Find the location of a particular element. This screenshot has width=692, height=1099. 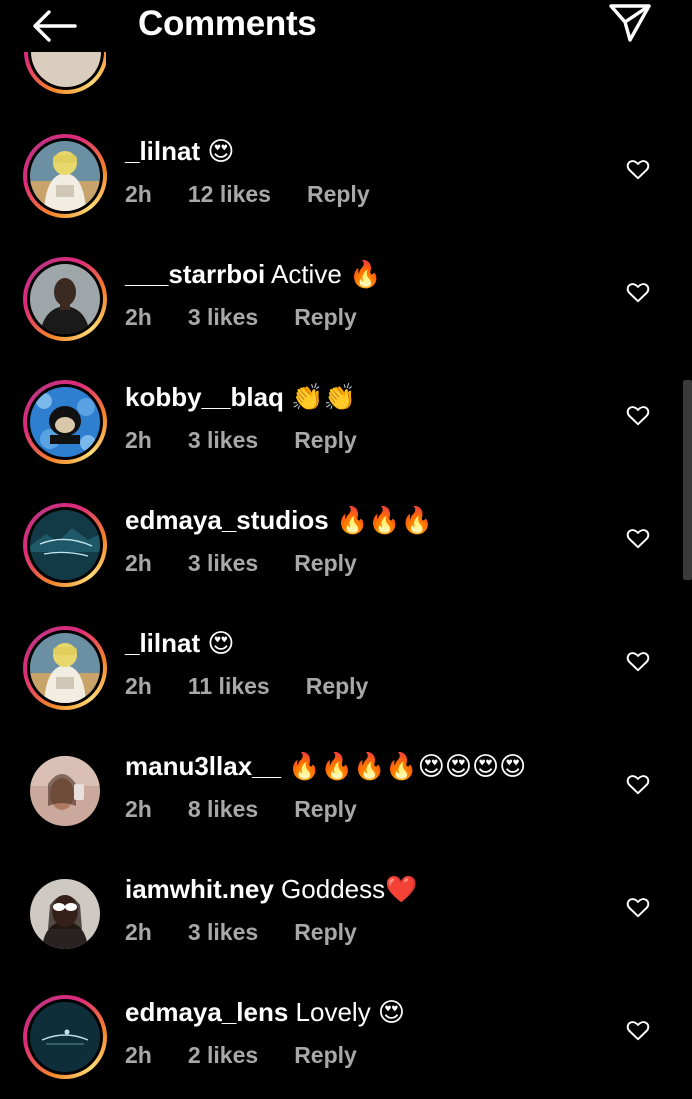

comment-meta: 2h 12 likes Reply is located at coordinates (265, 194).